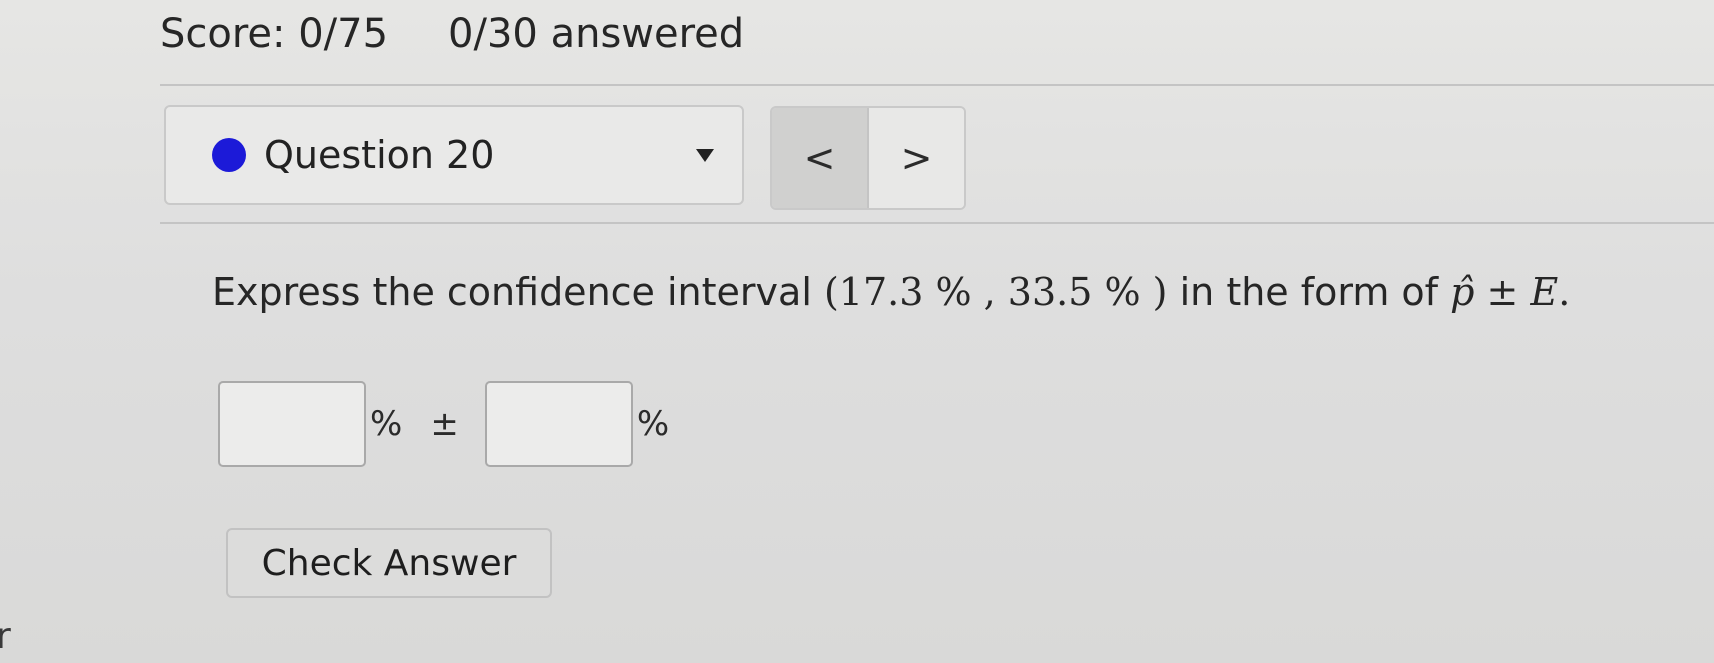  Describe the element at coordinates (1502, 292) in the screenshot. I see `plus-minus-symbol: ±` at that location.